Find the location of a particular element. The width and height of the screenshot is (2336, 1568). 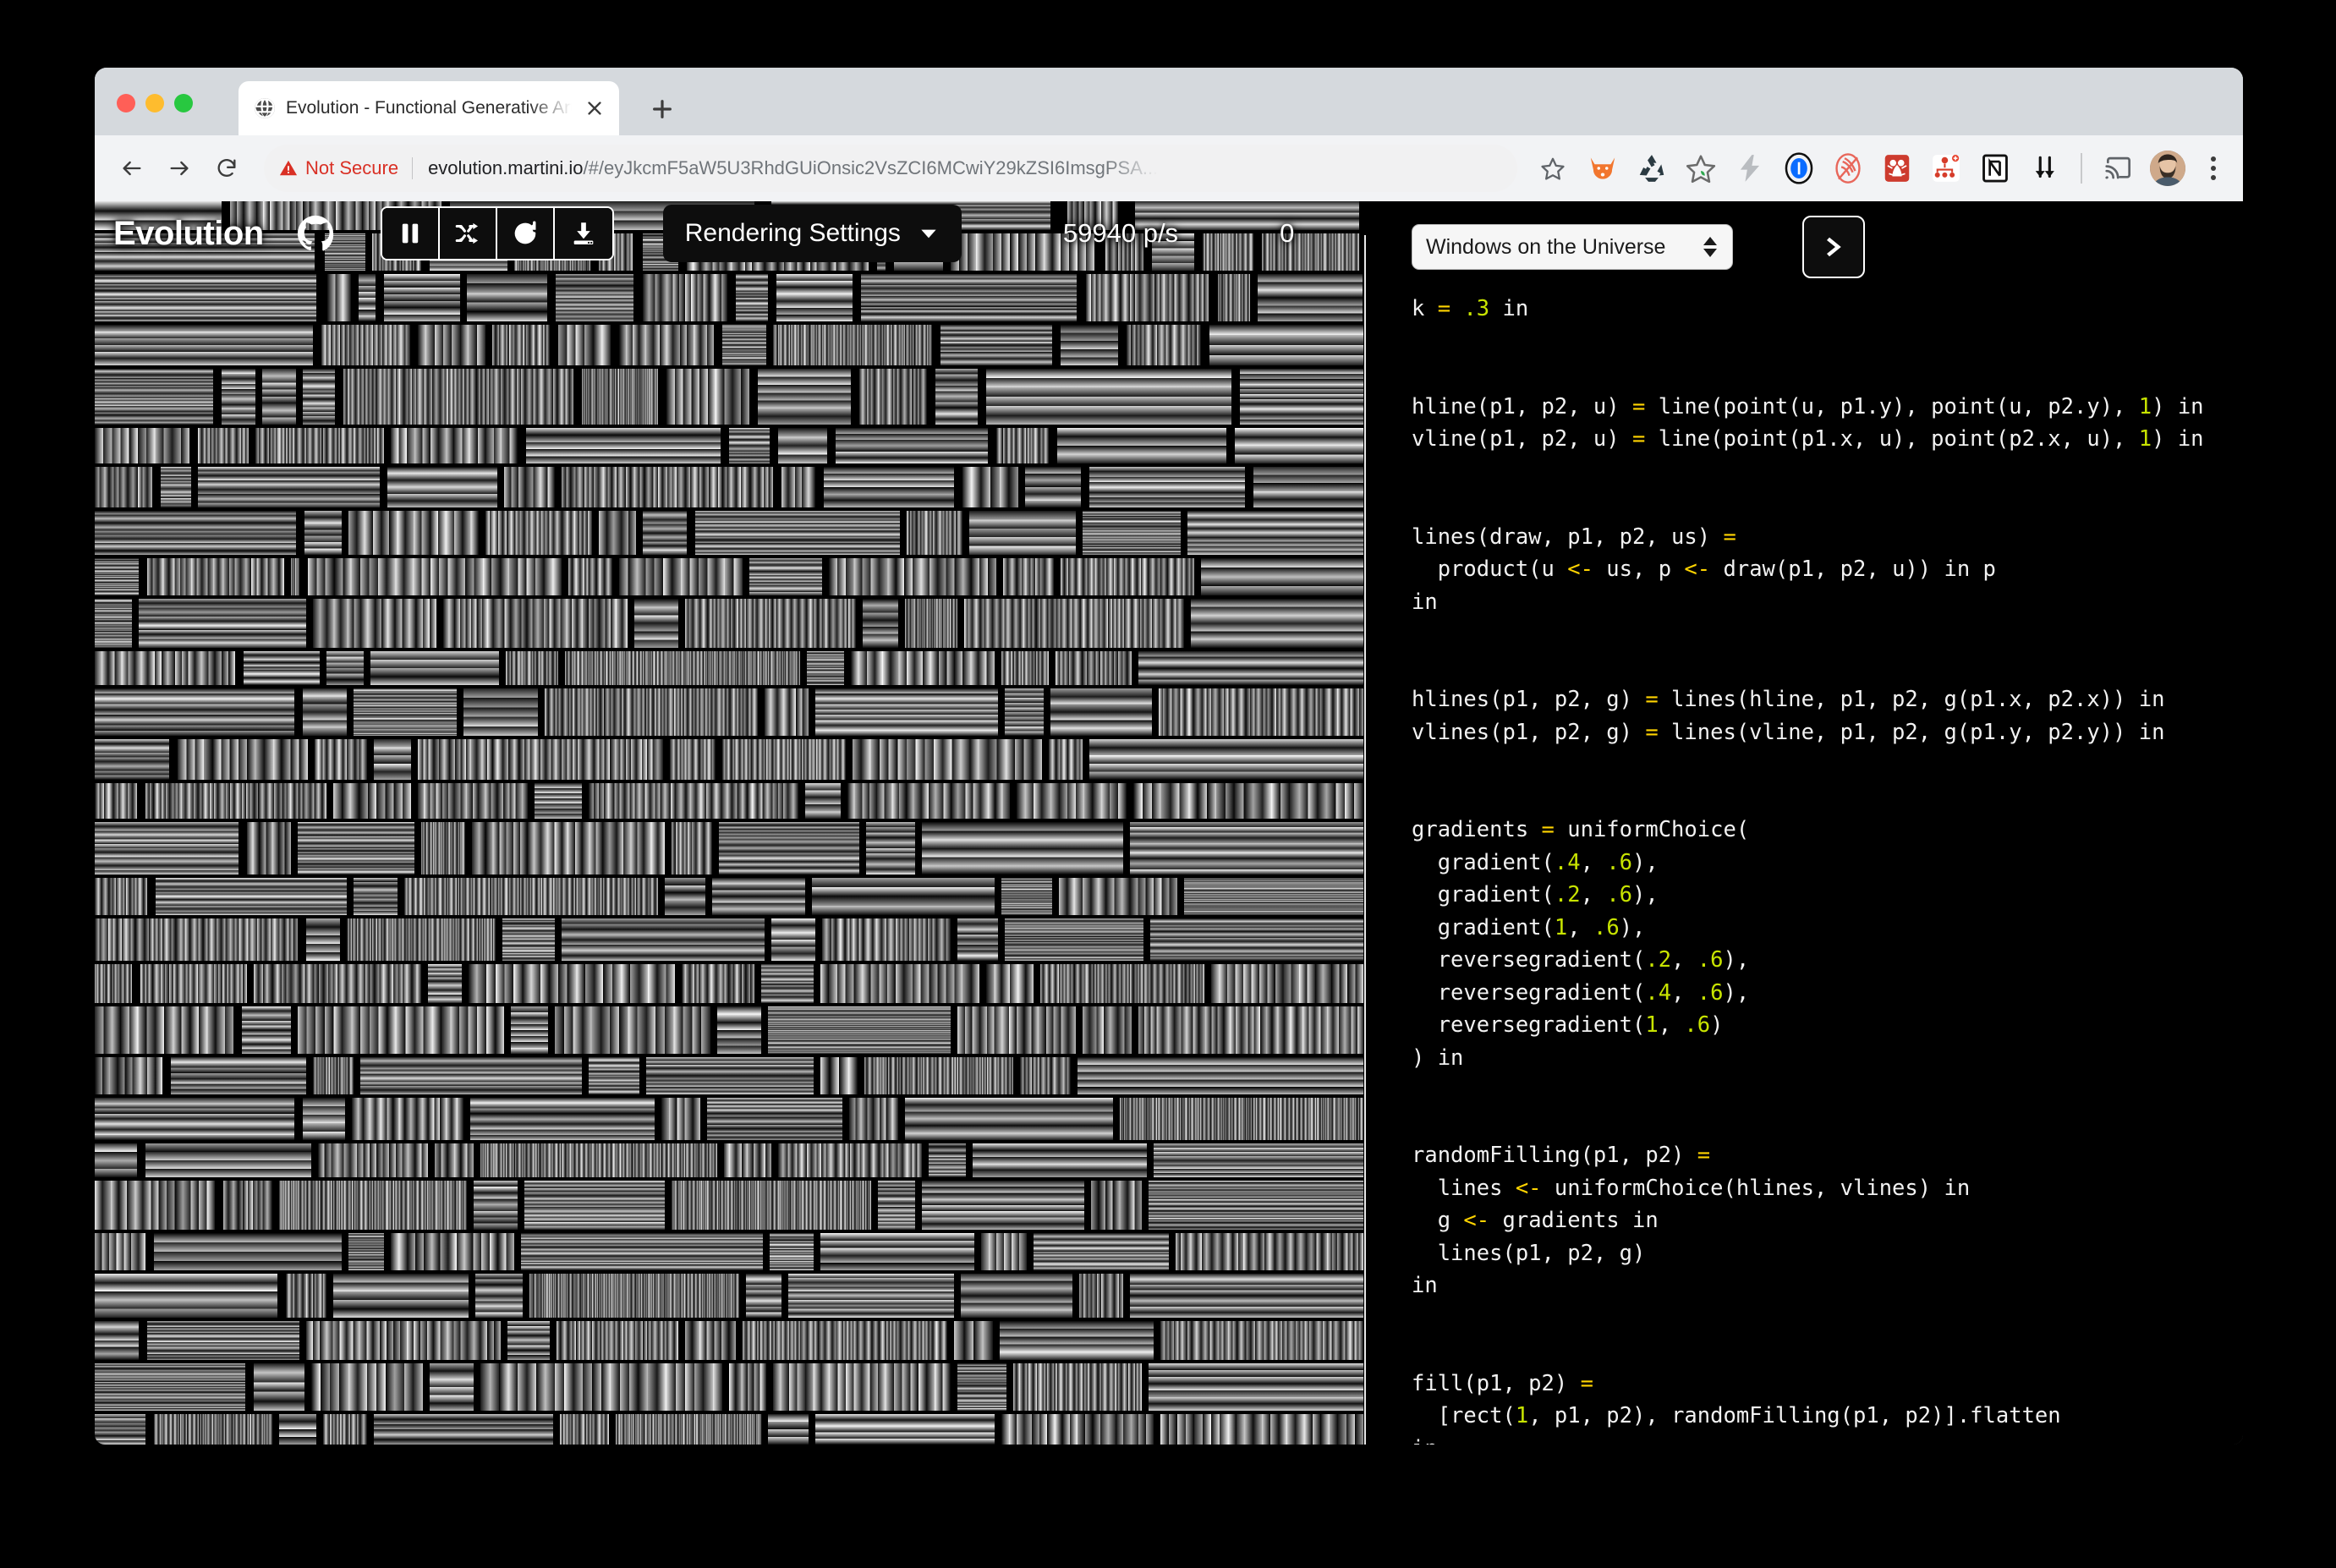

code-token: gradients in is located at coordinates (1574, 1220).